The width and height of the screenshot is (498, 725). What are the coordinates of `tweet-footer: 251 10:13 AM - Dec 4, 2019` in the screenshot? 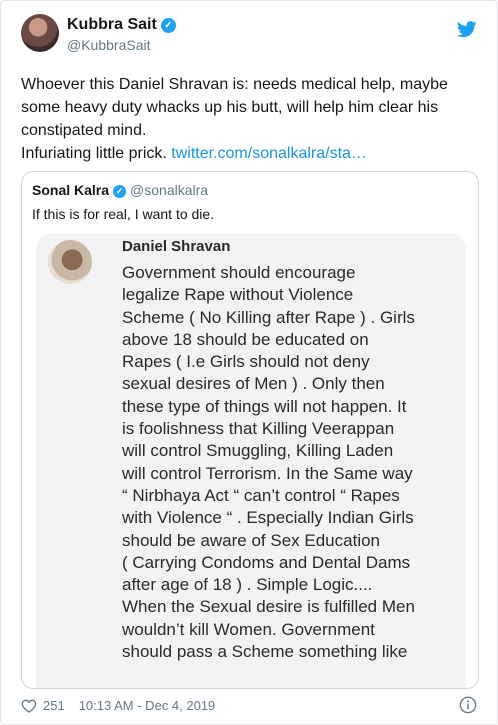 It's located at (118, 705).